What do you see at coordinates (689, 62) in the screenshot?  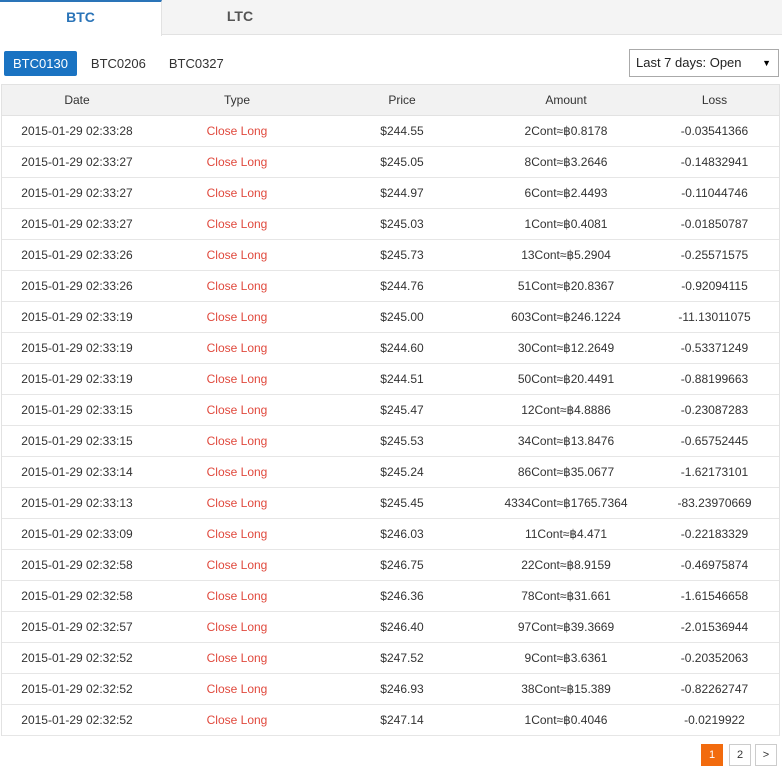 I see `period-filter-value: Last 7 days: Open` at bounding box center [689, 62].